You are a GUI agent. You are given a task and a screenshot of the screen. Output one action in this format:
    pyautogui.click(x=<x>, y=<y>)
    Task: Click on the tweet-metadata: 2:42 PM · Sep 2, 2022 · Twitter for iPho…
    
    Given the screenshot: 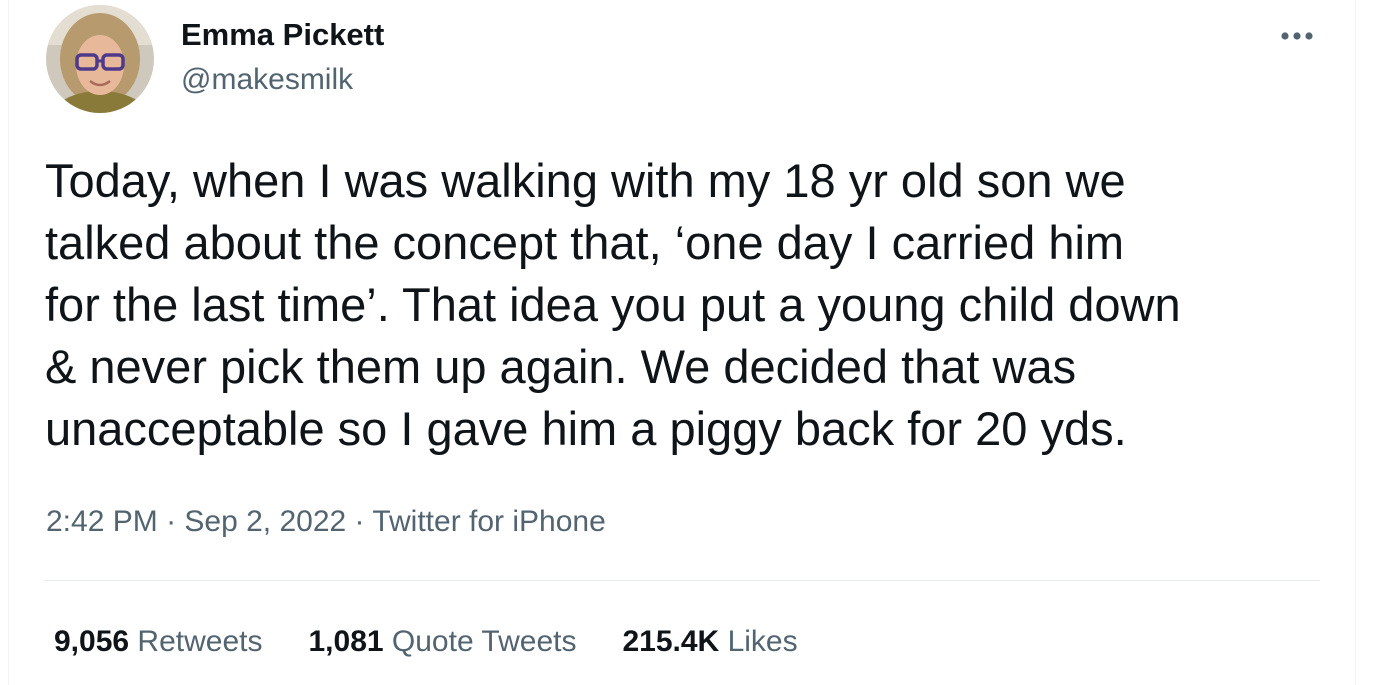 What is the action you would take?
    pyautogui.click(x=326, y=522)
    